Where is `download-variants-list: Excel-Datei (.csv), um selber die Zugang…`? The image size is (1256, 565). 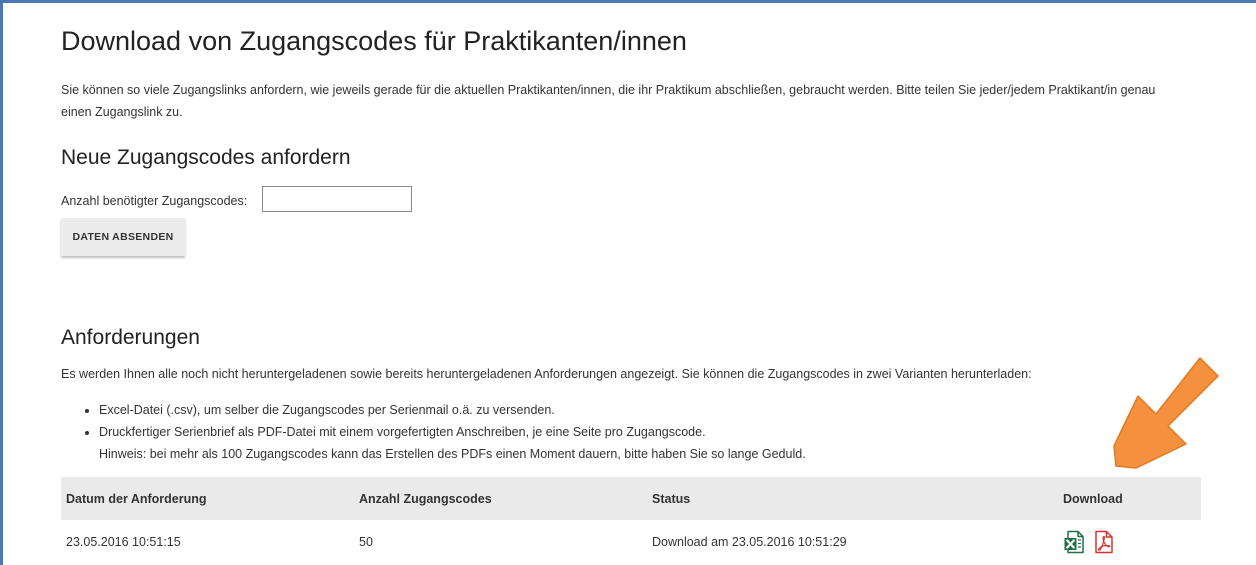
download-variants-list: Excel-Datei (.csv), um selber die Zugang… is located at coordinates (433, 432).